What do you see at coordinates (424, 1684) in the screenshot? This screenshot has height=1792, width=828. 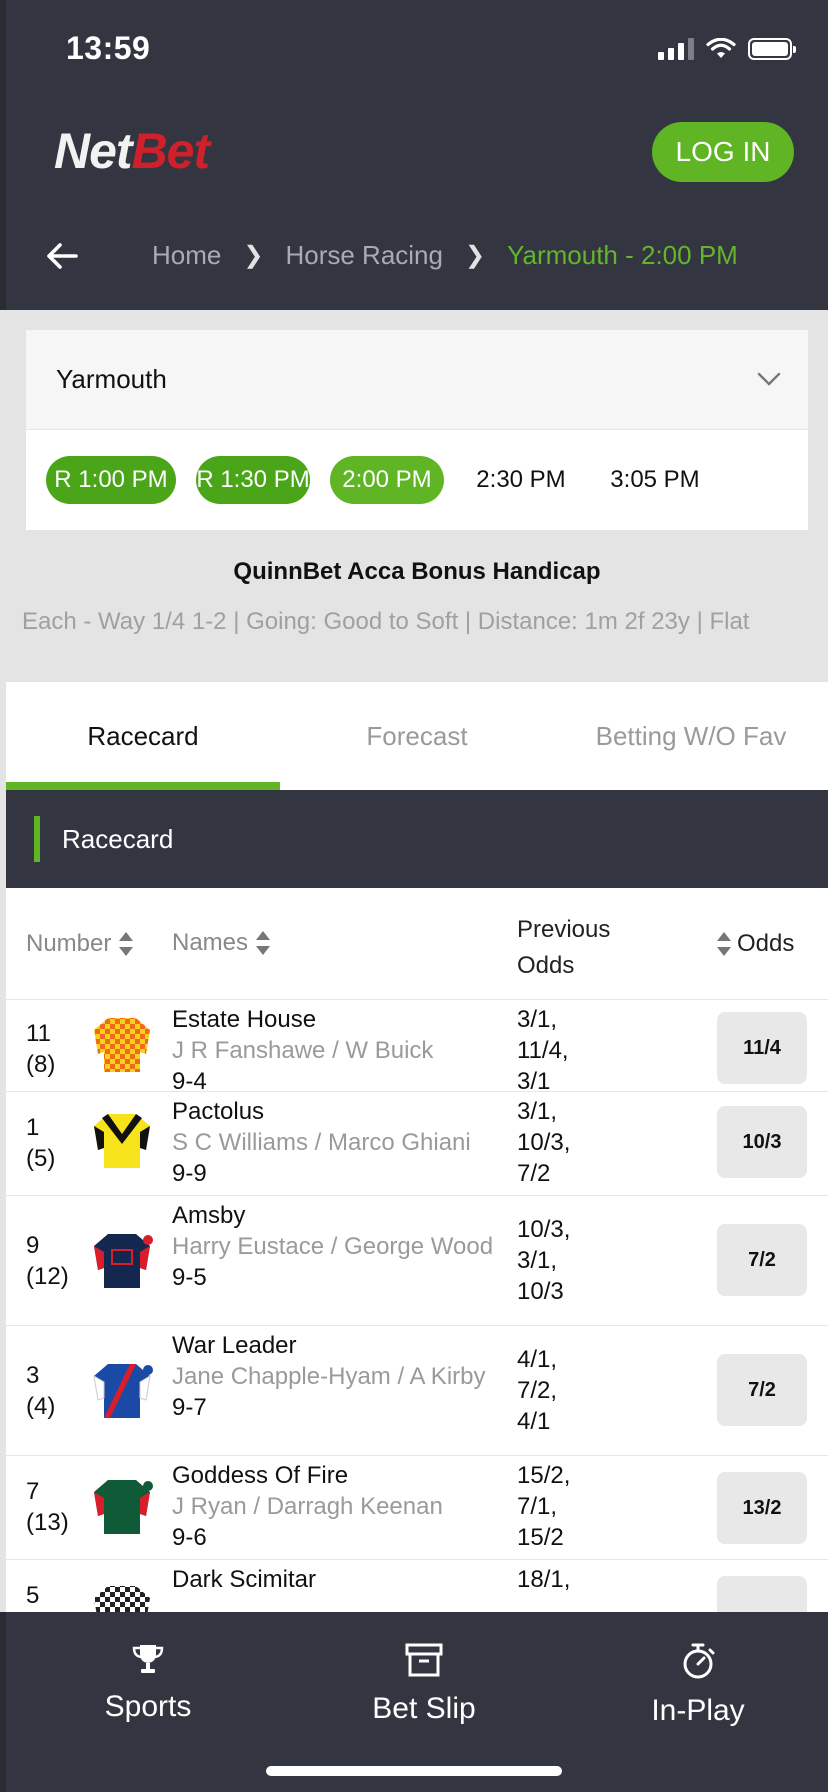 I see `nav-bet-slip: Bet Slip` at bounding box center [424, 1684].